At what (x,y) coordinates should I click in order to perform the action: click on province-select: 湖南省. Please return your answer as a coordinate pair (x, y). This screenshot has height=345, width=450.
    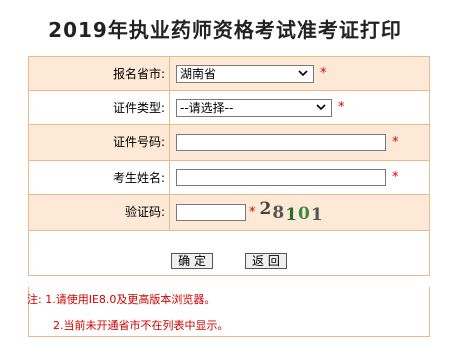
    Looking at the image, I should click on (245, 73).